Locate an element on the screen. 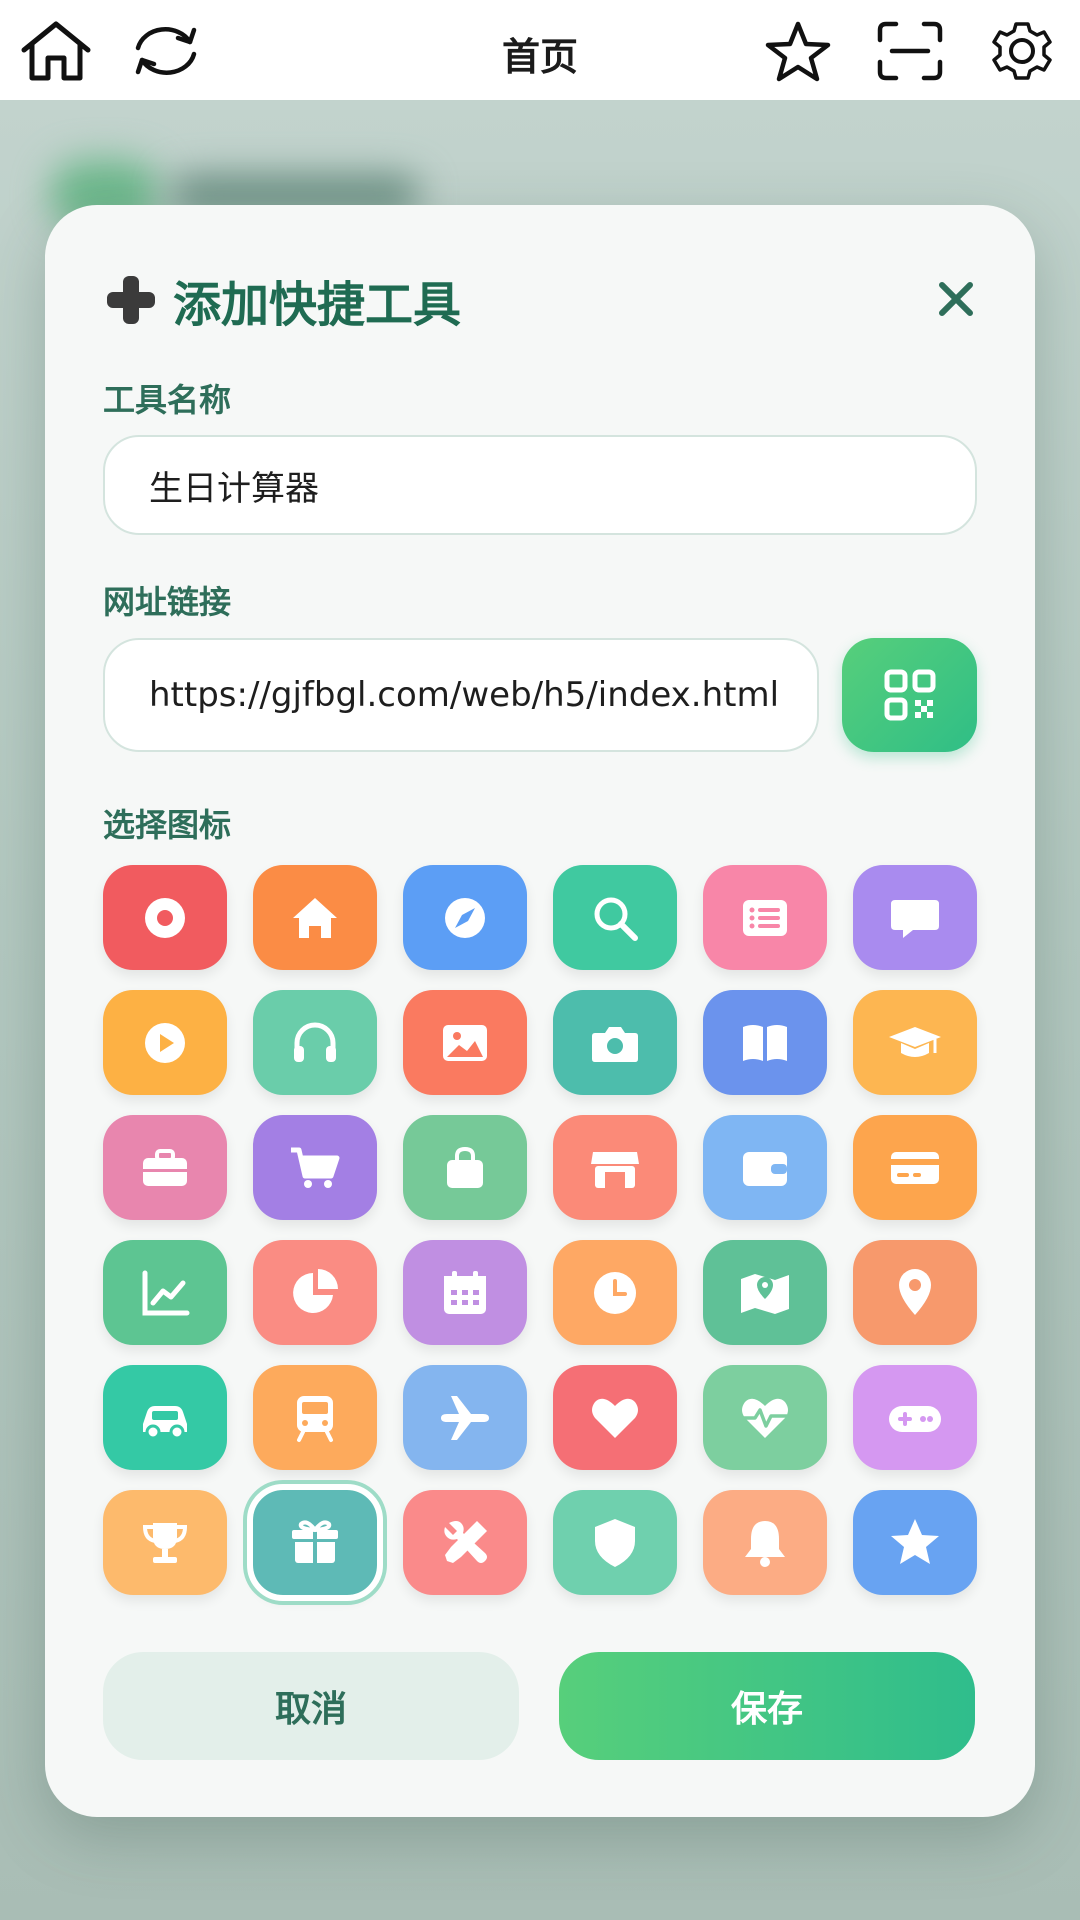  icon-option-credit-card is located at coordinates (915, 1167).